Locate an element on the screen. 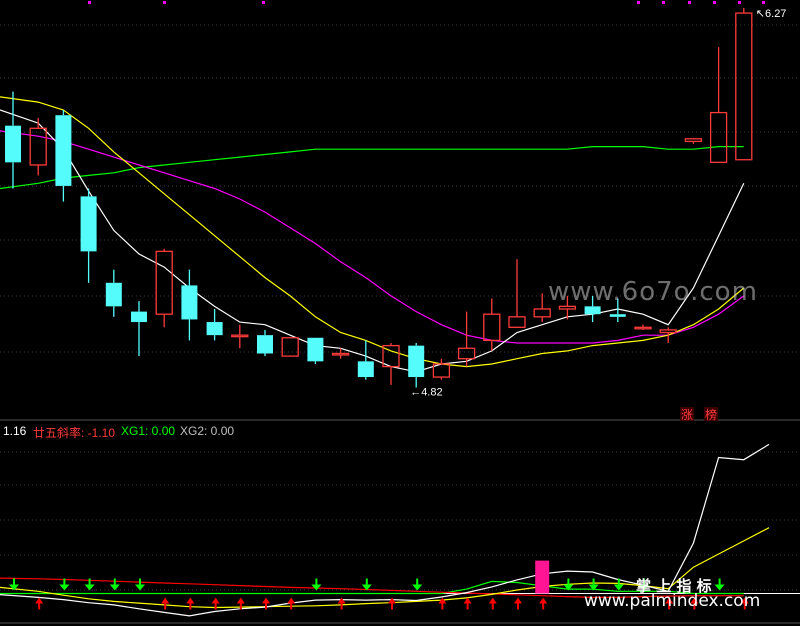 The width and height of the screenshot is (800, 626). ma60-line is located at coordinates (372, 168).